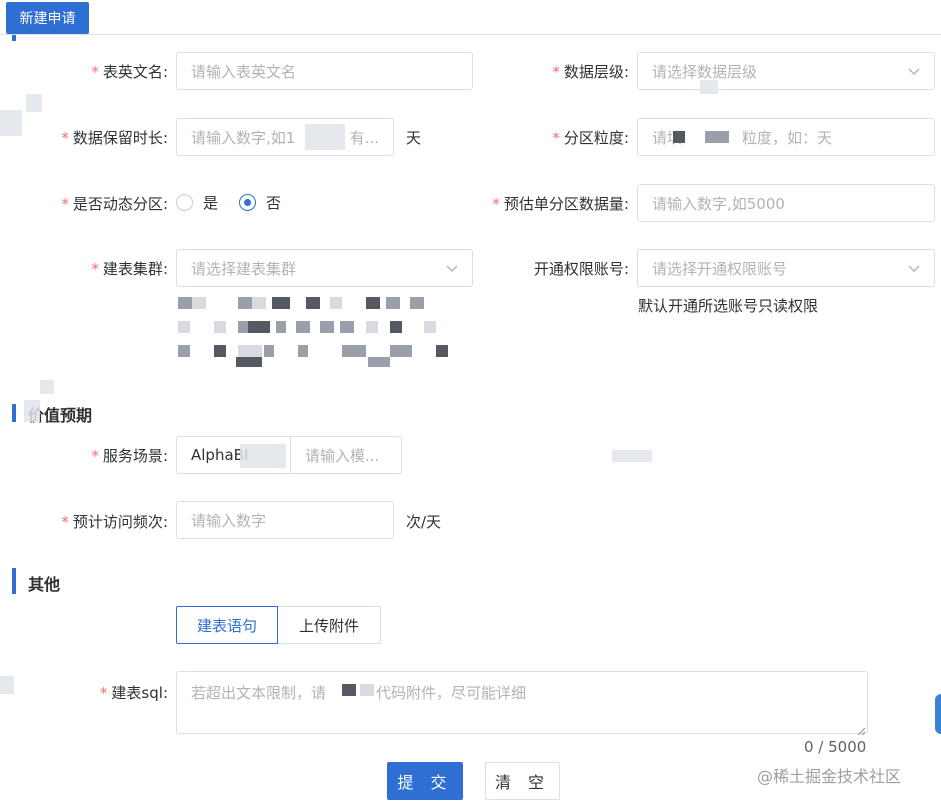 Image resolution: width=941 pixels, height=806 pixels. What do you see at coordinates (243, 137) in the screenshot?
I see `placeholder: 请输入数字,如1` at bounding box center [243, 137].